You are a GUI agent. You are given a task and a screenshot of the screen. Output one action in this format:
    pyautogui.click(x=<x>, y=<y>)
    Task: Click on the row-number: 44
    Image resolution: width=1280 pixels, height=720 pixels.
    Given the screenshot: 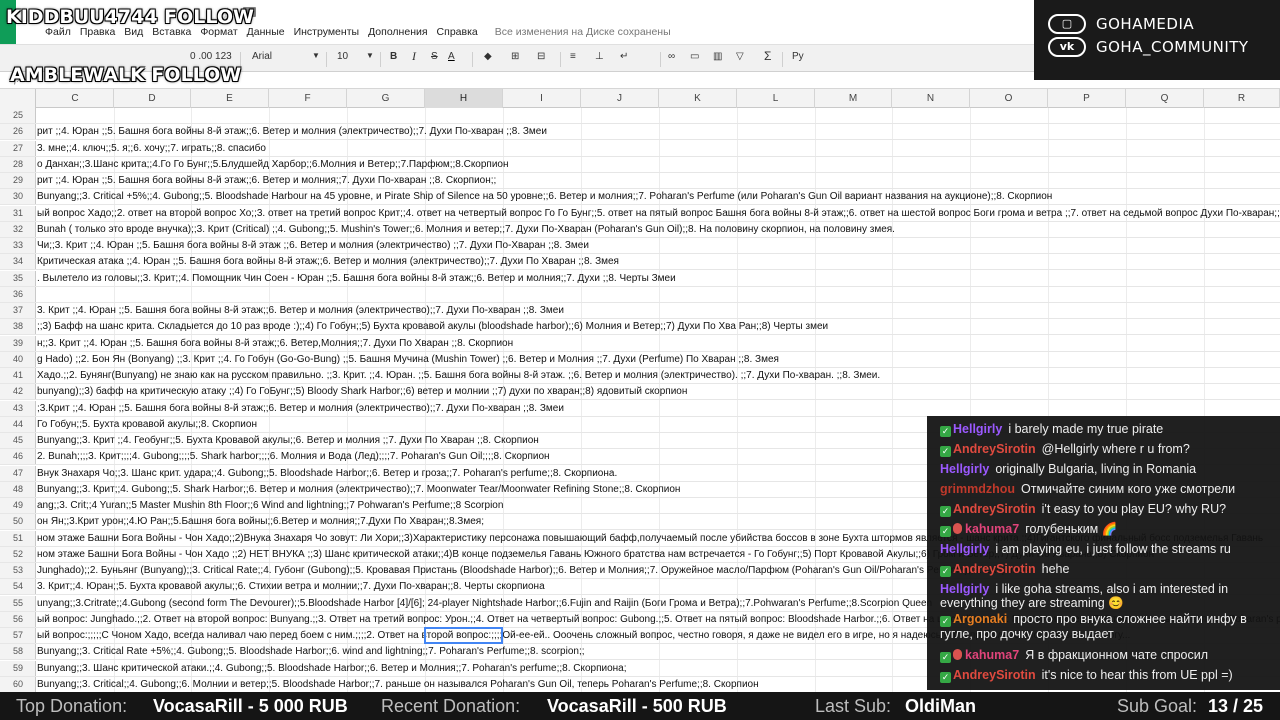 What is the action you would take?
    pyautogui.click(x=18, y=424)
    